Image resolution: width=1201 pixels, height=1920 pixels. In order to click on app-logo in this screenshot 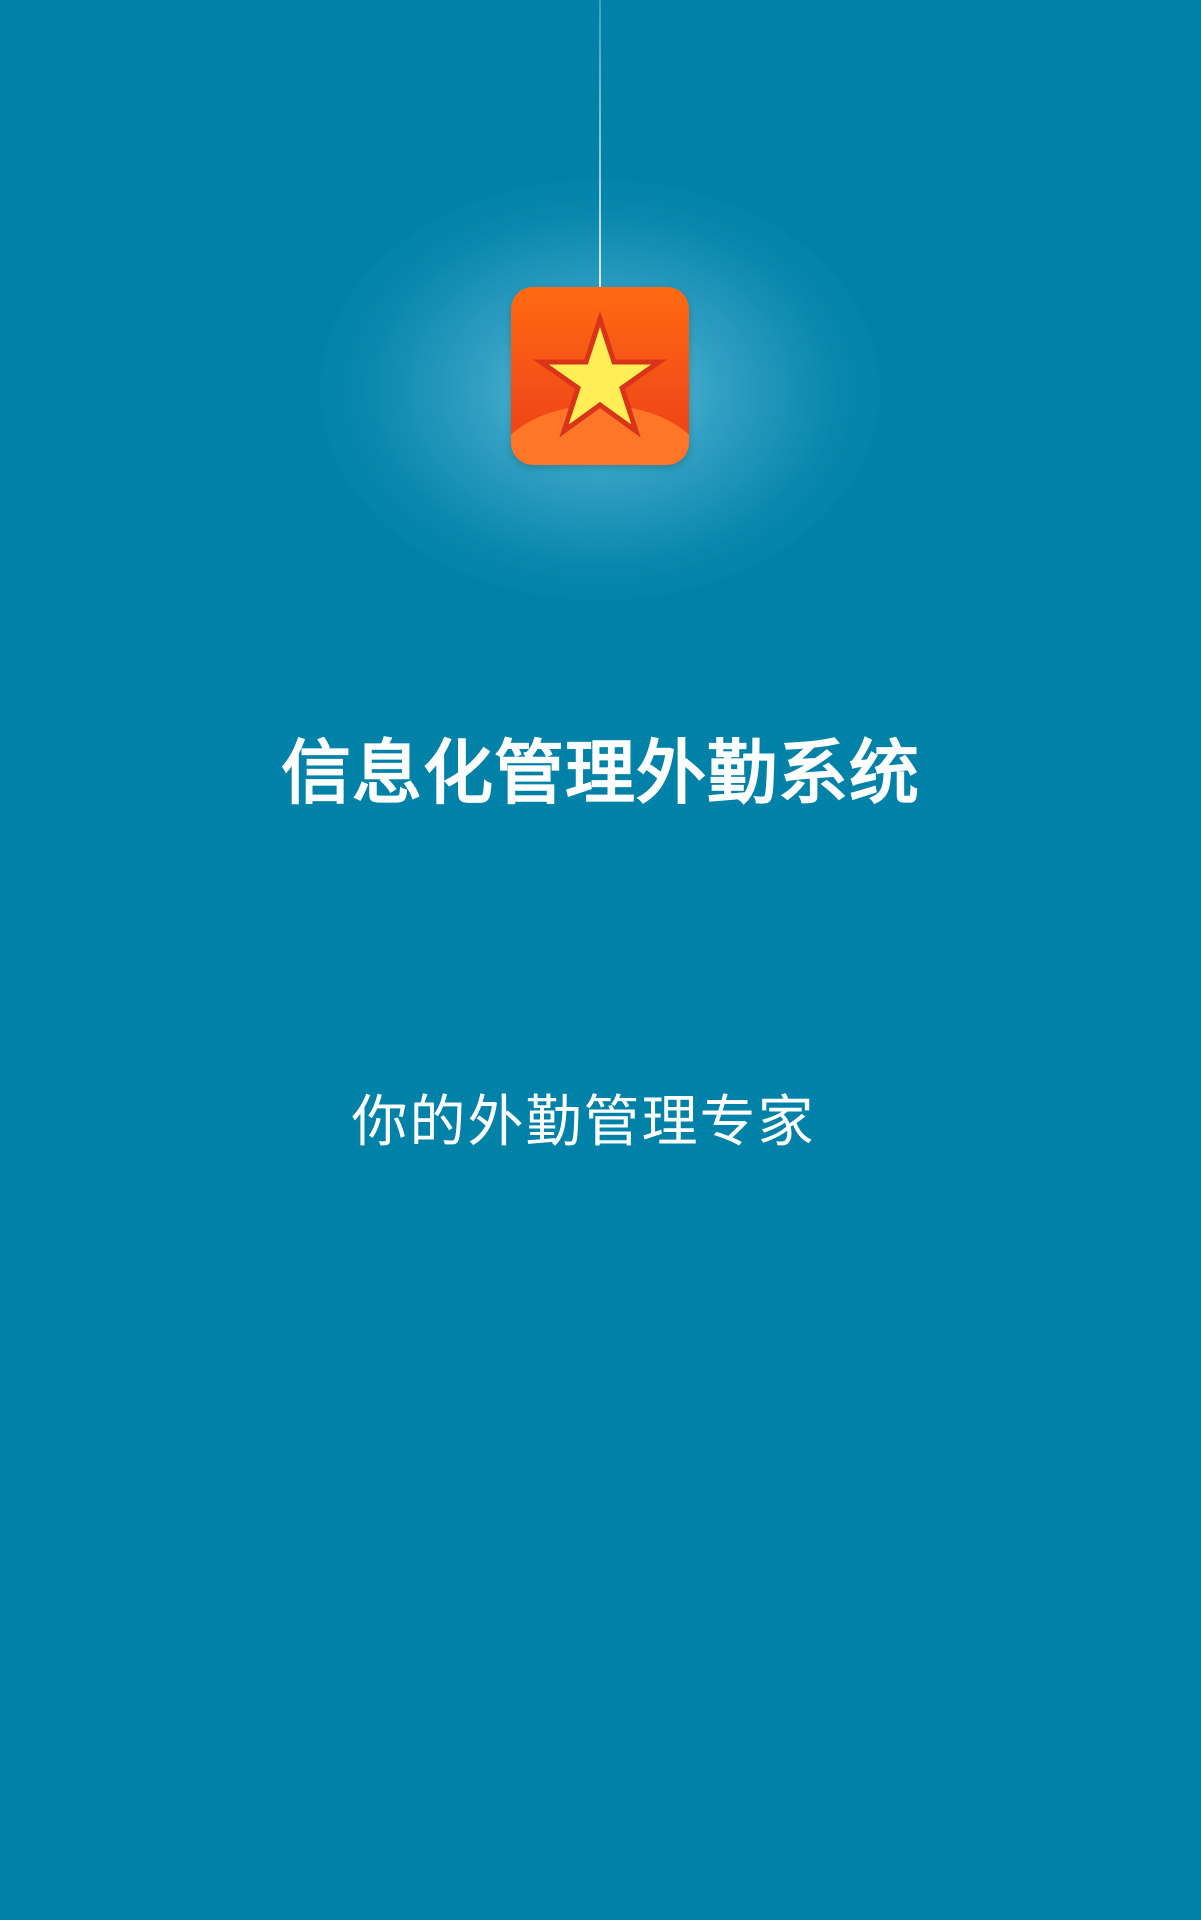, I will do `click(600, 376)`.